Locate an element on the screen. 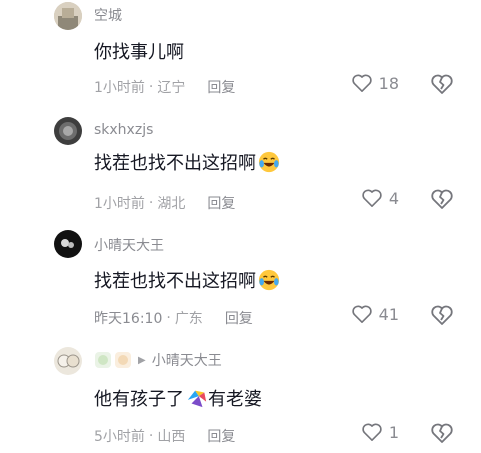  comment-time: 昨天16:10 is located at coordinates (128, 319).